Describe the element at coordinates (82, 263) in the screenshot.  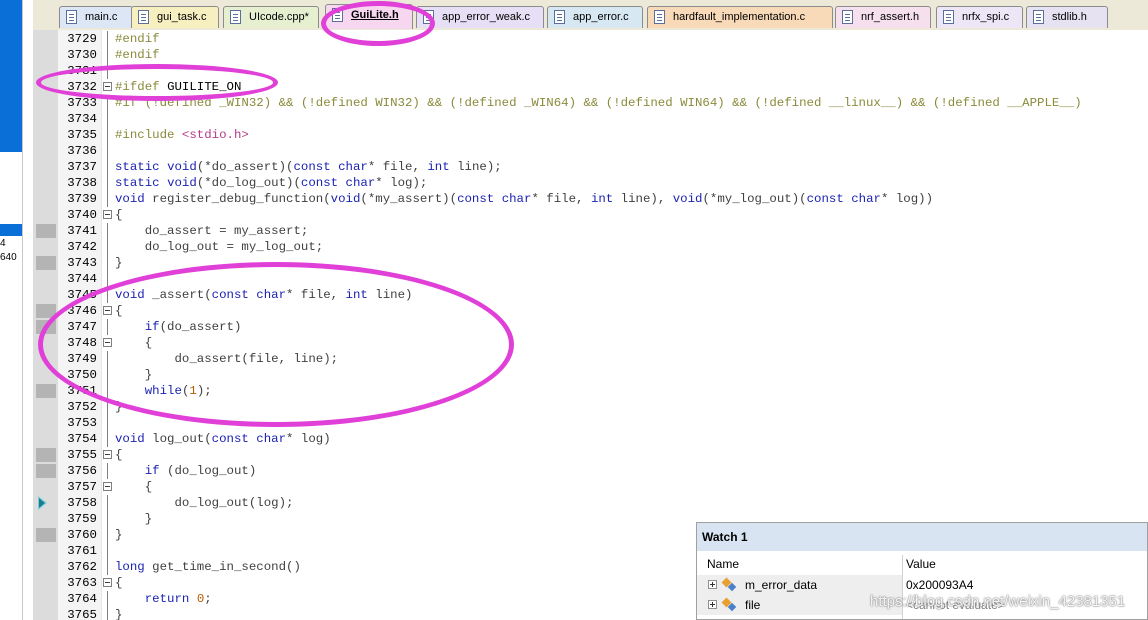
I see `line-number: 3743` at that location.